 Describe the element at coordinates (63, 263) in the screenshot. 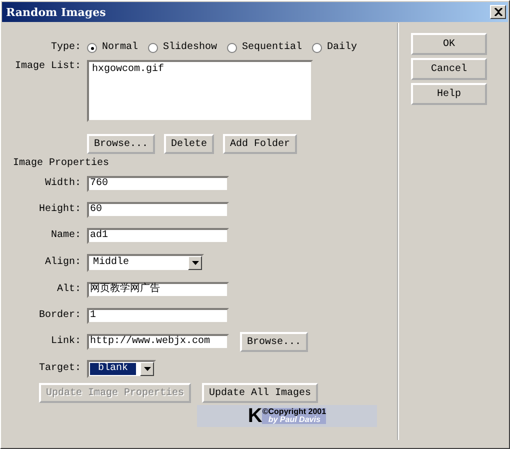

I see `field-label: Align:` at that location.